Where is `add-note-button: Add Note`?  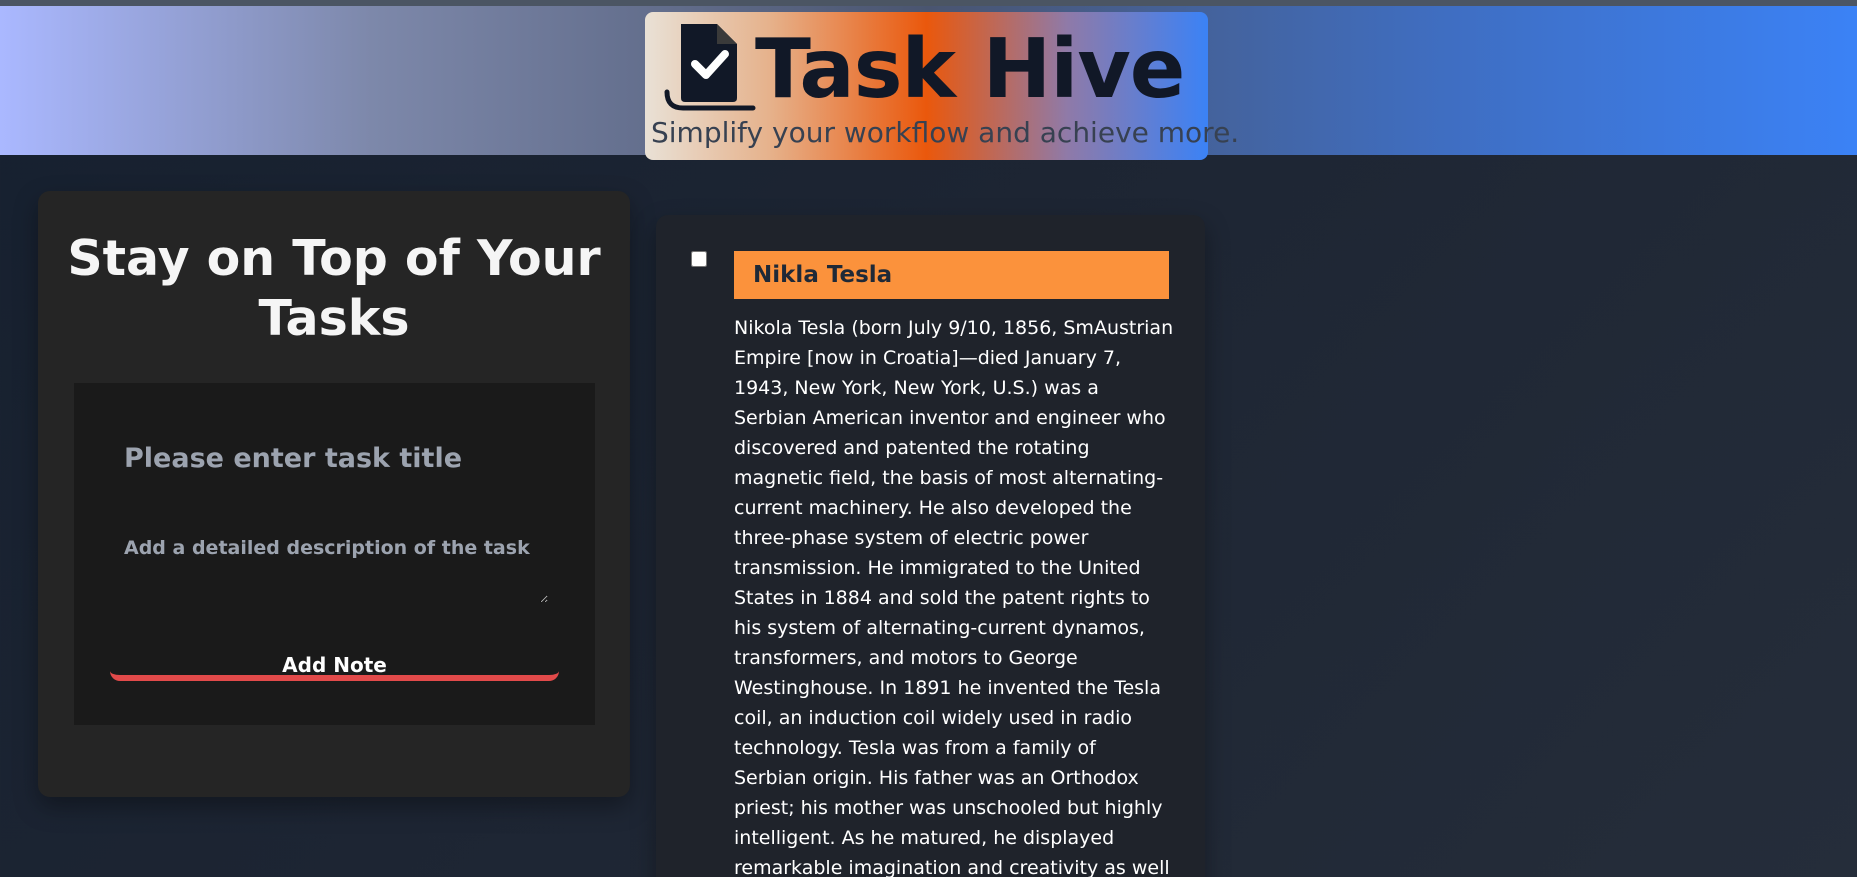
add-note-button: Add Note is located at coordinates (334, 667).